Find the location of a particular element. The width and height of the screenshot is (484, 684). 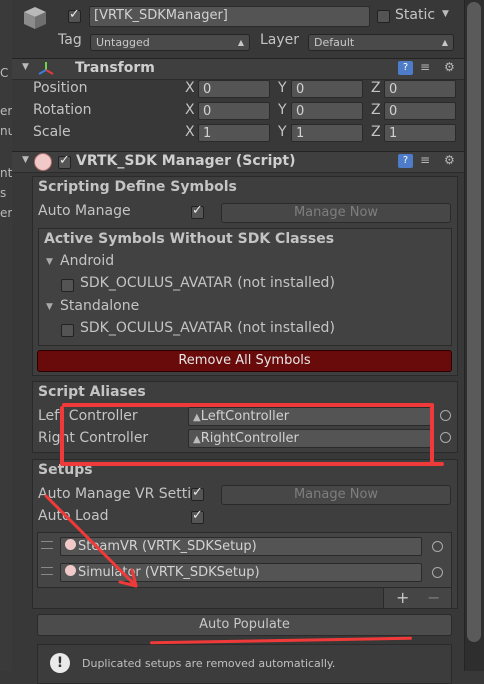

gameobject-small-icon-2: ▲ is located at coordinates (197, 439).